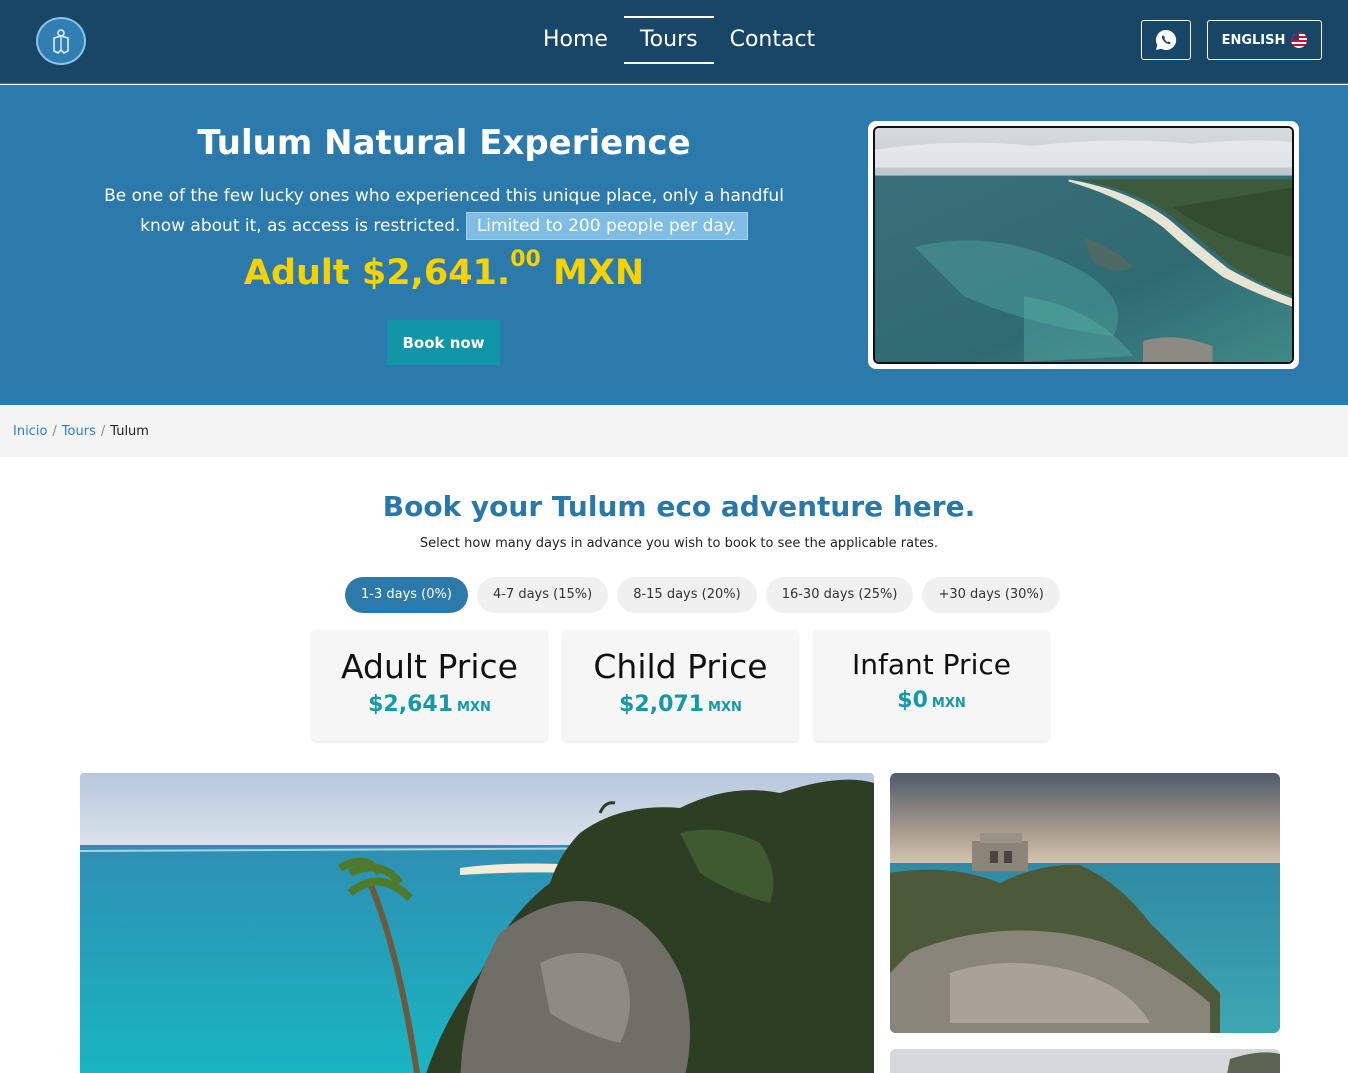 The height and width of the screenshot is (1073, 1348). I want to click on adult-price-card: Adult Price $2,641 MXN, so click(429, 685).